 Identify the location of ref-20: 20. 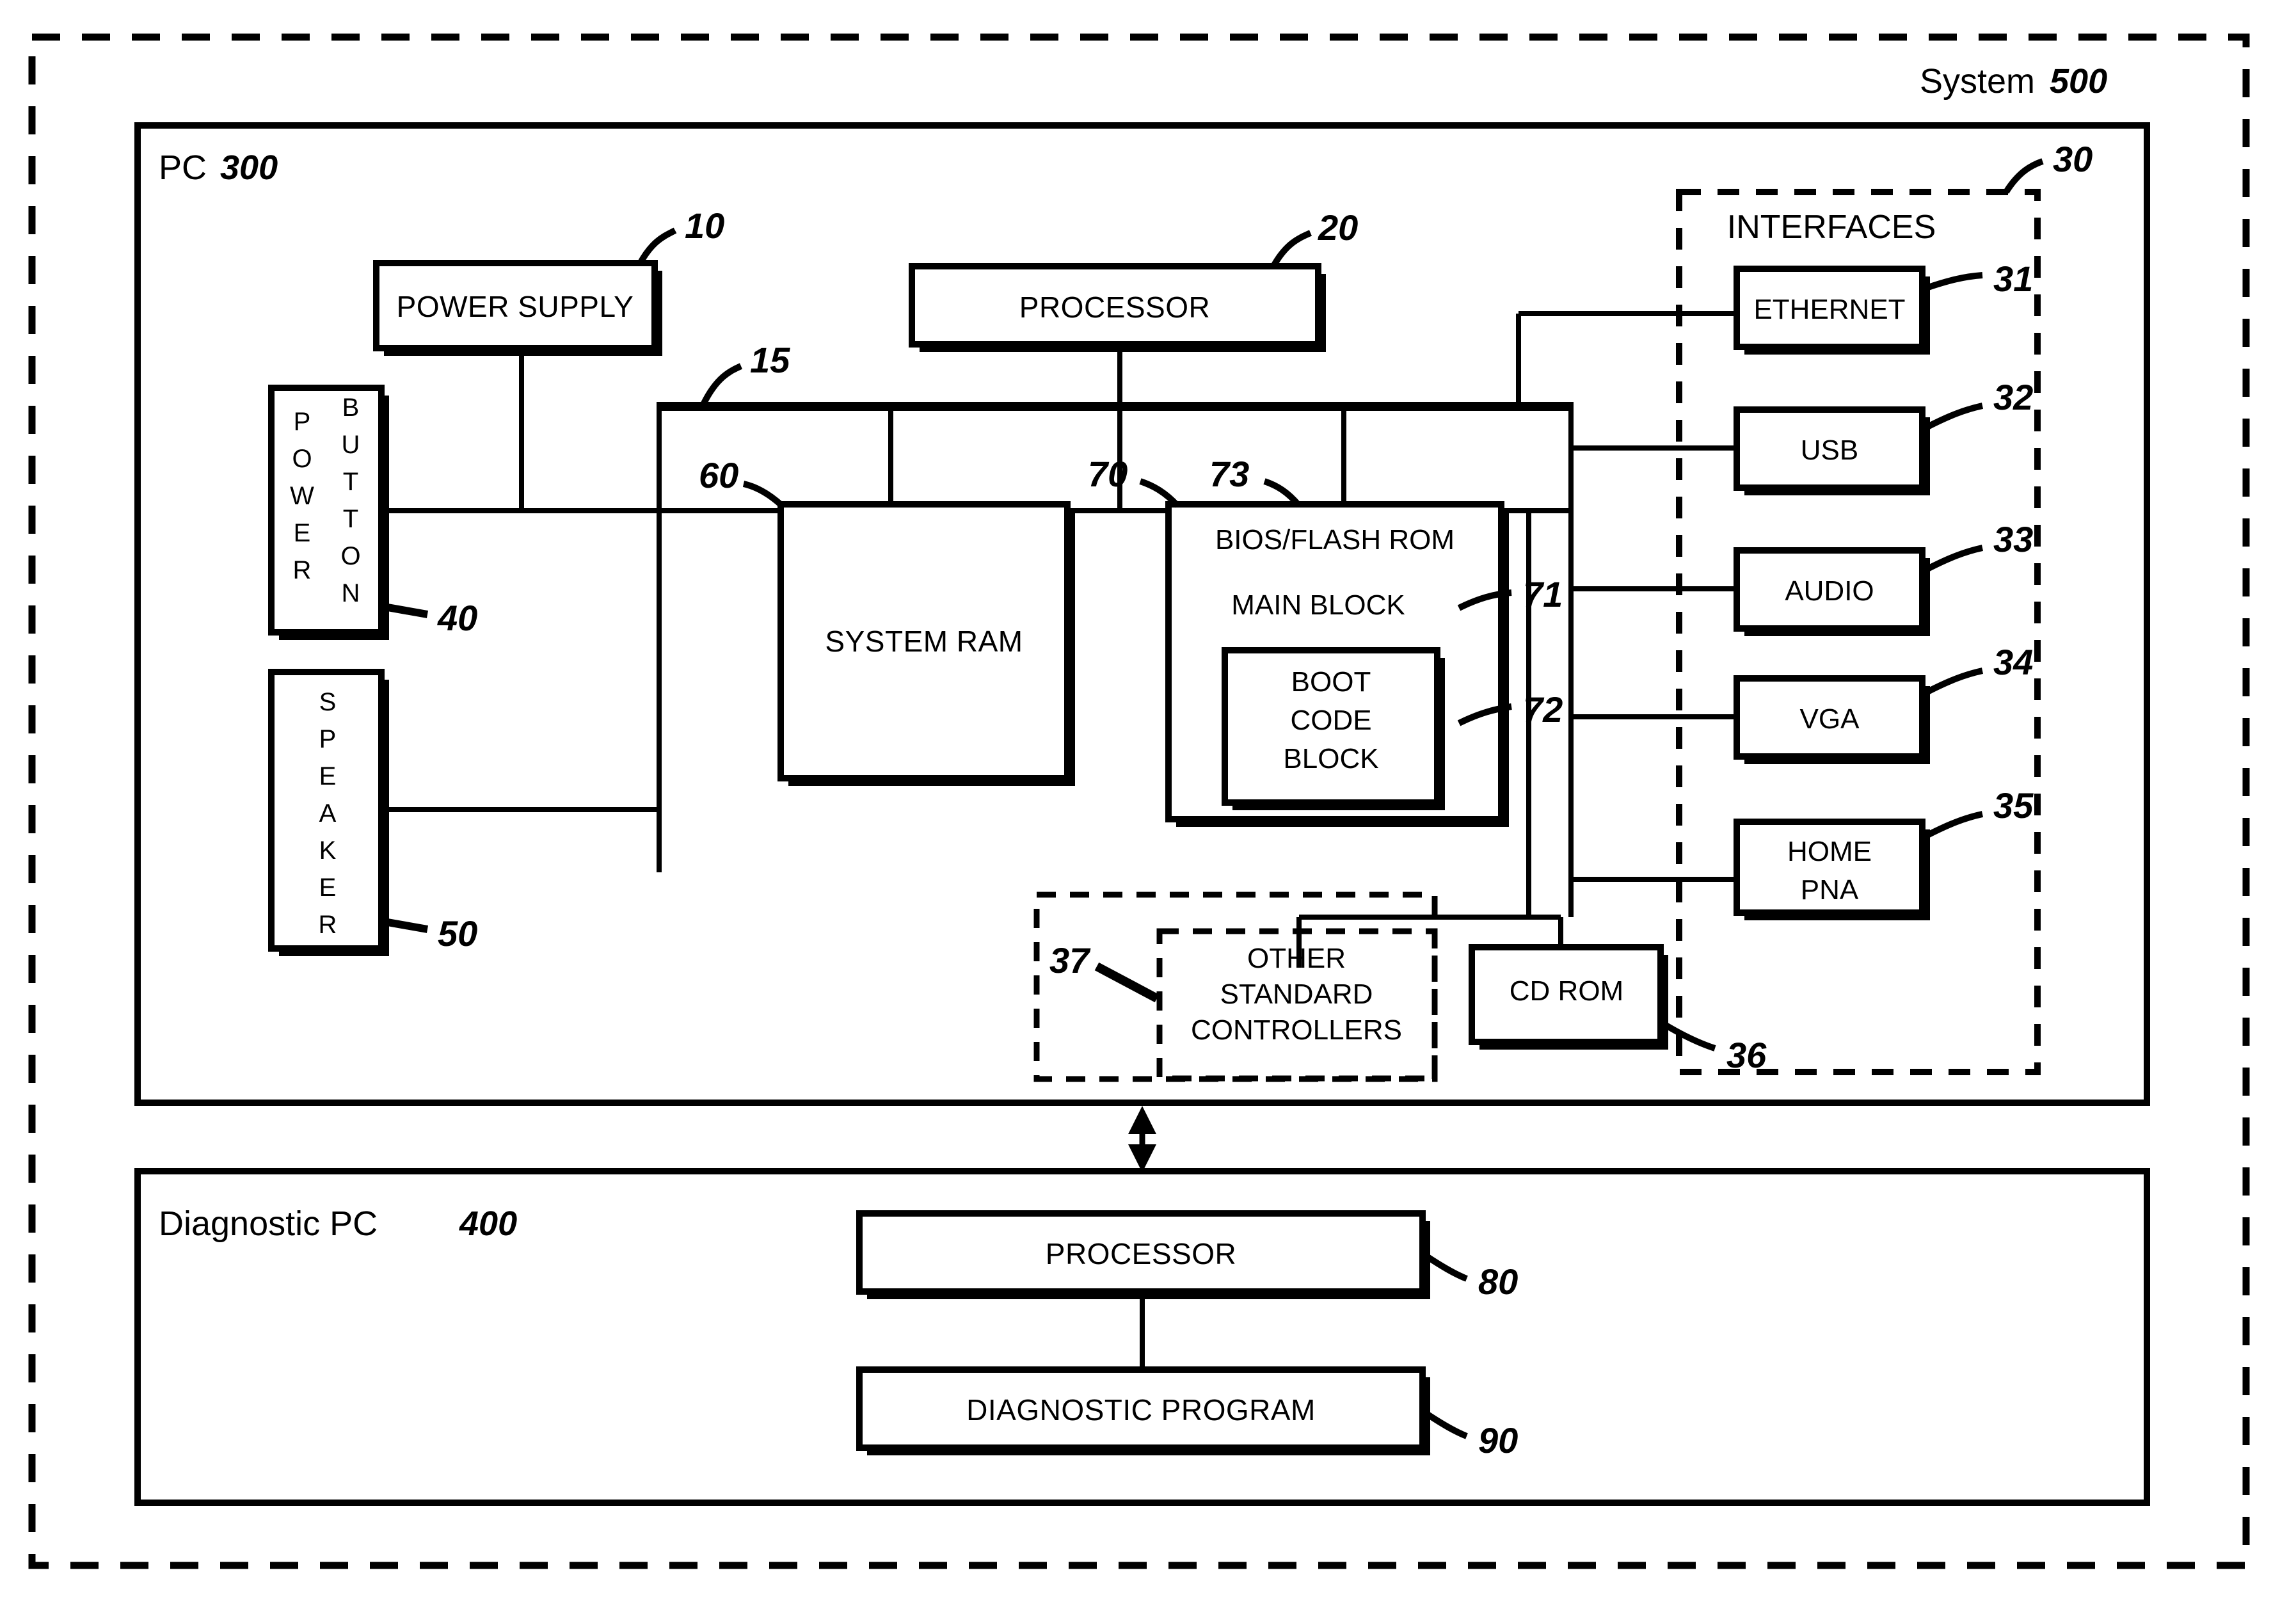
(1338, 227).